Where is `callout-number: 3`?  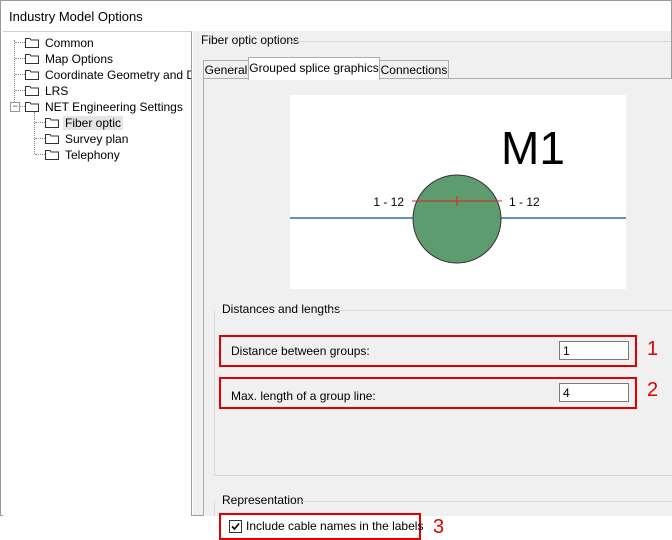 callout-number: 3 is located at coordinates (439, 527).